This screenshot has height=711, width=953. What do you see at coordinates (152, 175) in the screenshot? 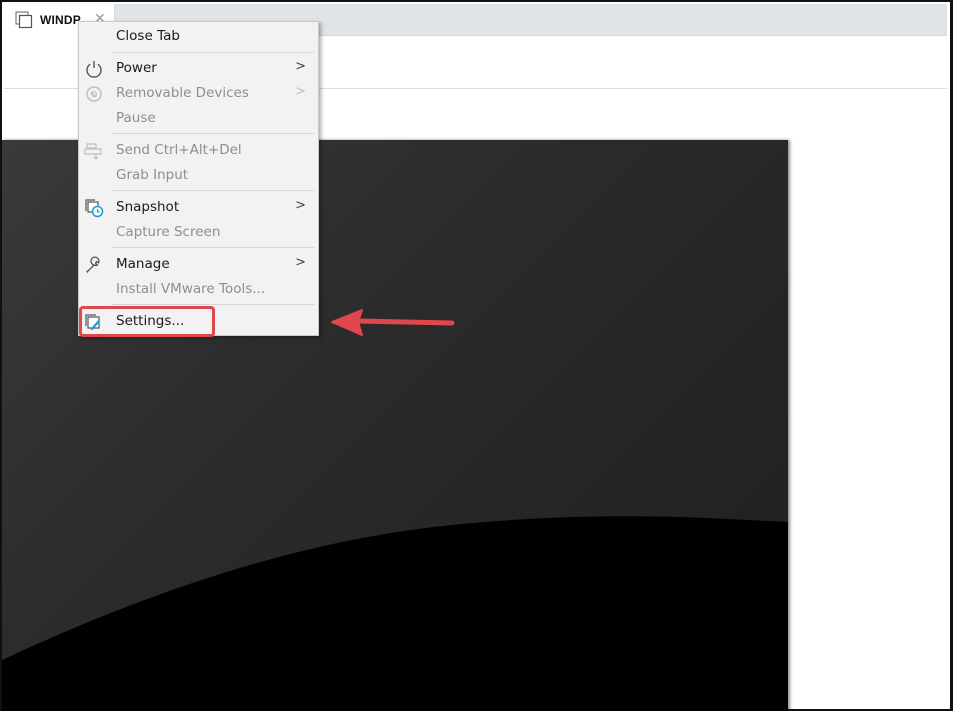
I see `menu-item-label: Grab Input` at bounding box center [152, 175].